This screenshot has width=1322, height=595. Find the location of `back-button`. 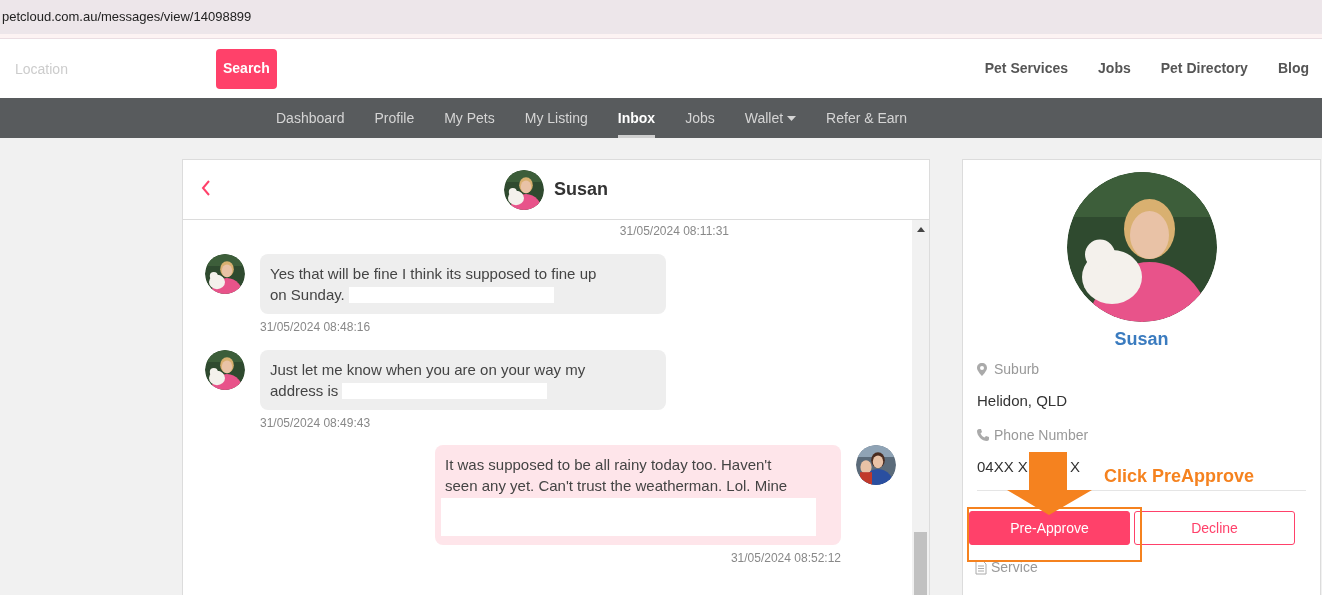

back-button is located at coordinates (206, 188).